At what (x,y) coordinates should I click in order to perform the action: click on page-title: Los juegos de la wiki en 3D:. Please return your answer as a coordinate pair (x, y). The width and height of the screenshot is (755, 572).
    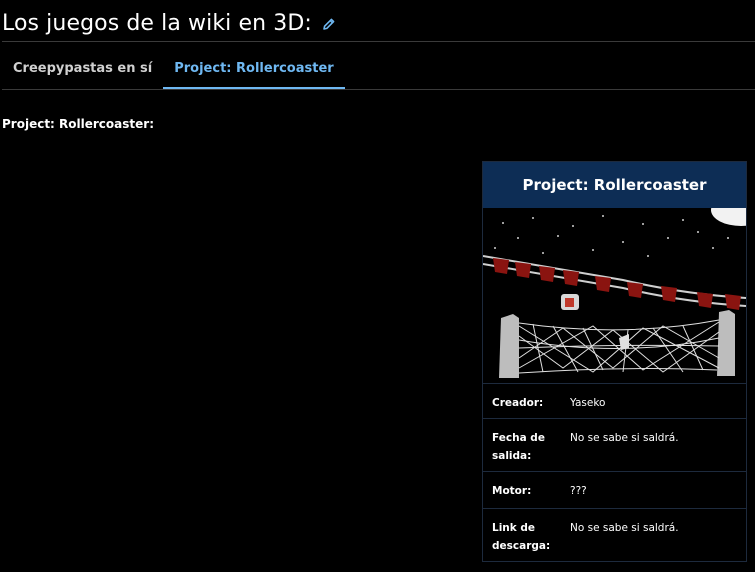
    Looking at the image, I should click on (157, 23).